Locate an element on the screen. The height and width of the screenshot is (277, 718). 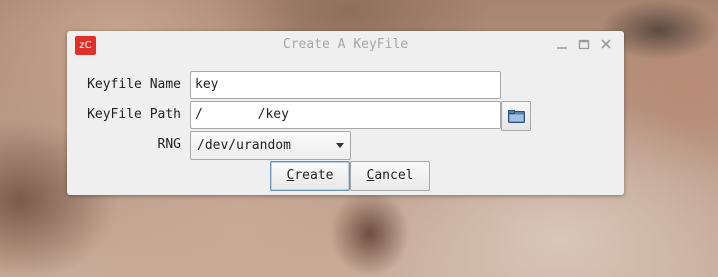
keyfile-path-label: KeyFile Path is located at coordinates (134, 114).